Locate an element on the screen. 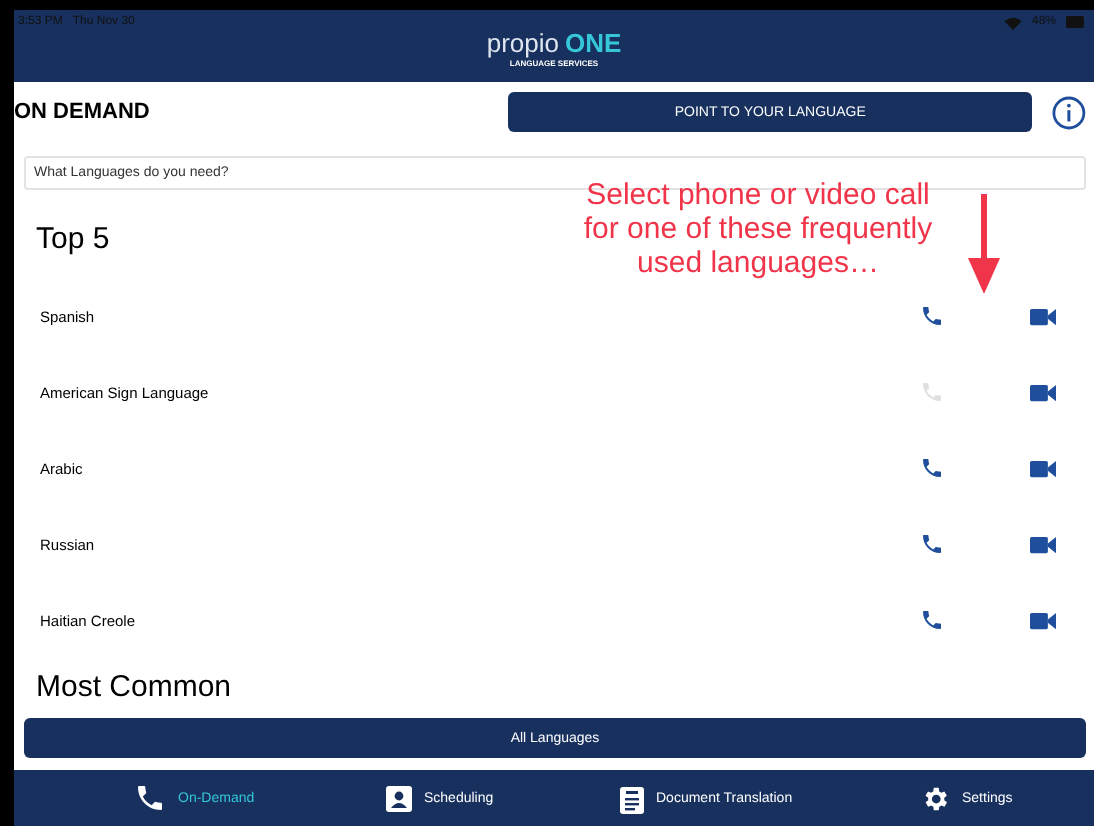  wifi-icon is located at coordinates (1012, 22).